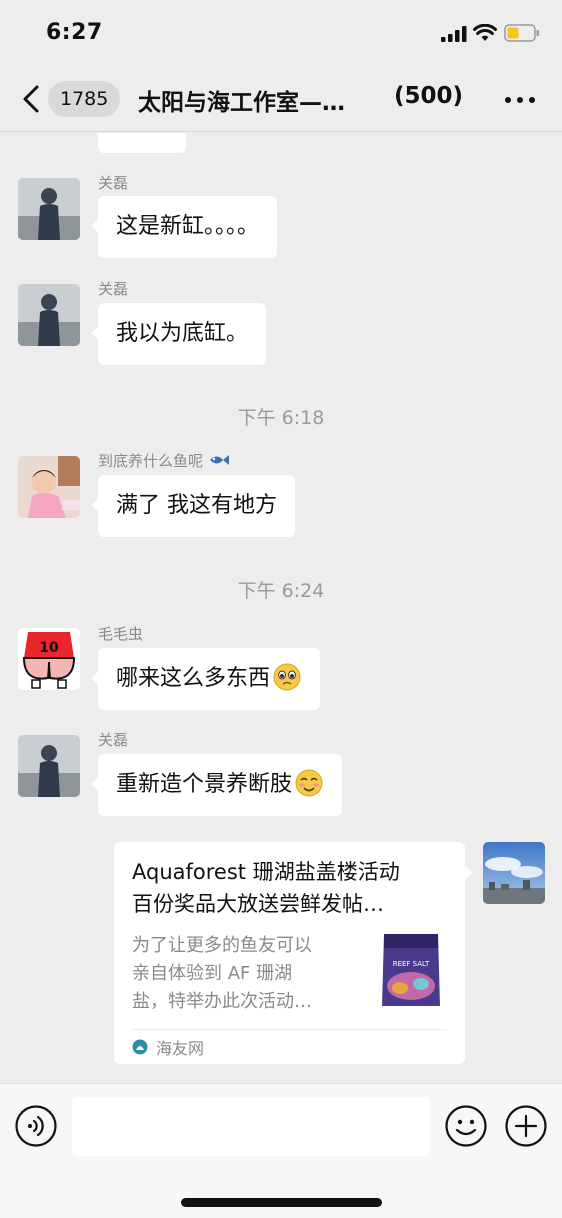 The width and height of the screenshot is (562, 1218). Describe the element at coordinates (140, 1047) in the screenshot. I see `source-logo-icon` at that location.